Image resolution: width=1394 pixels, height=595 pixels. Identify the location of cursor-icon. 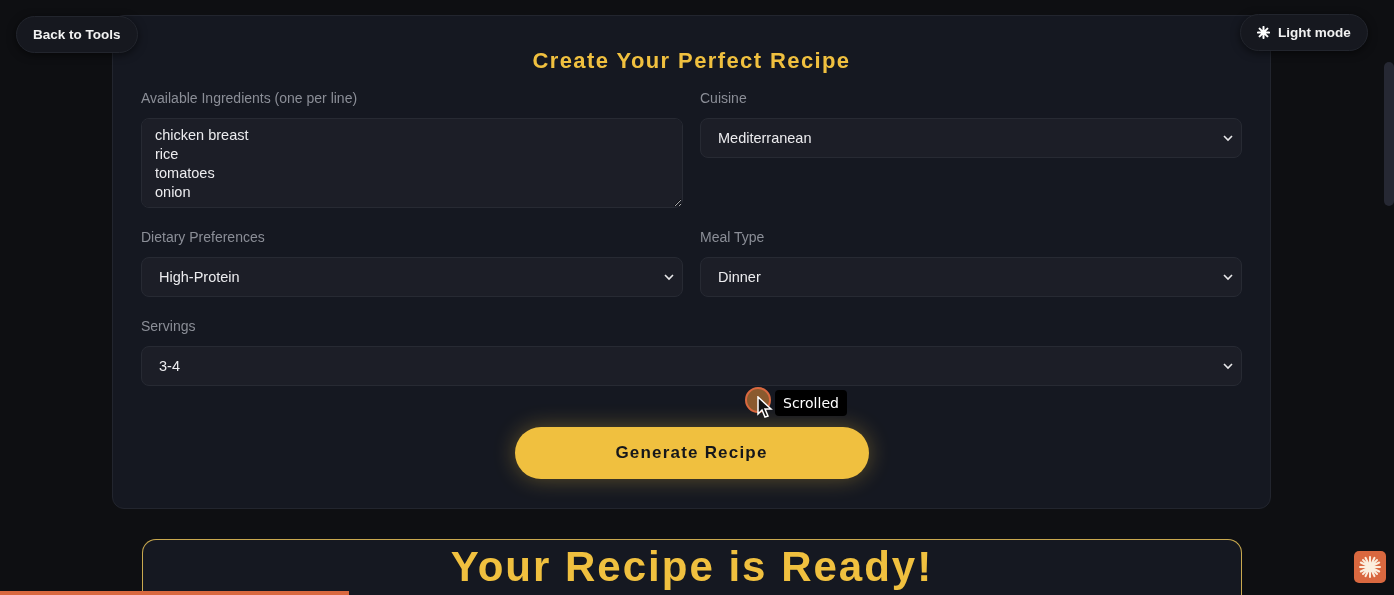
(765, 407).